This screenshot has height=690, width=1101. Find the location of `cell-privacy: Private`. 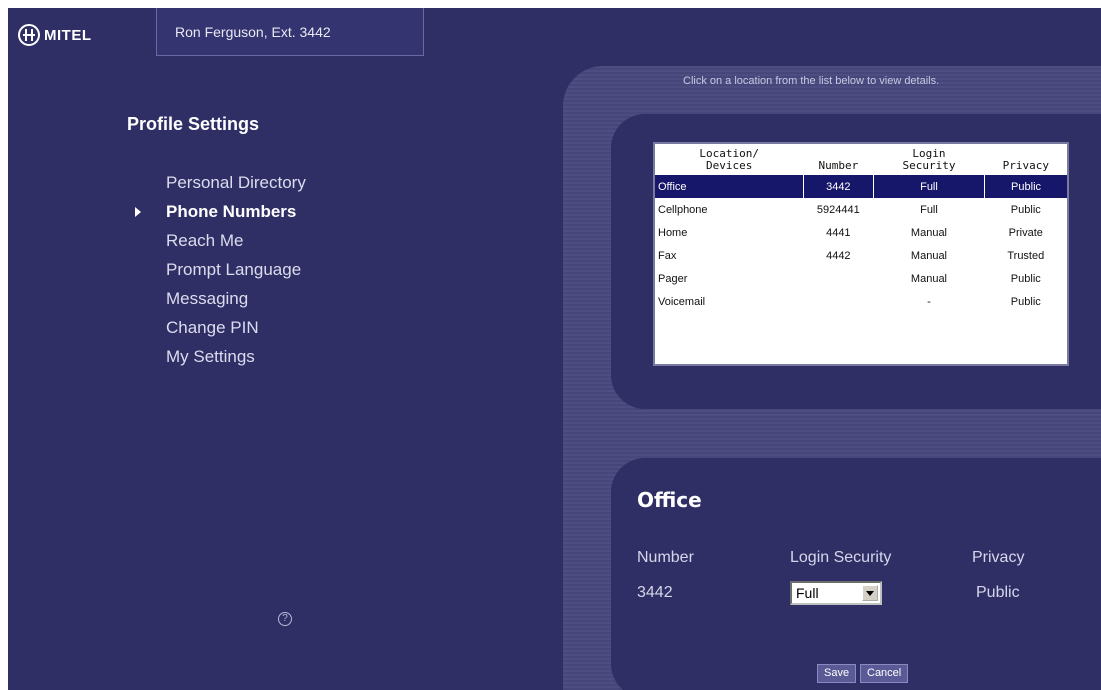

cell-privacy: Private is located at coordinates (1025, 232).